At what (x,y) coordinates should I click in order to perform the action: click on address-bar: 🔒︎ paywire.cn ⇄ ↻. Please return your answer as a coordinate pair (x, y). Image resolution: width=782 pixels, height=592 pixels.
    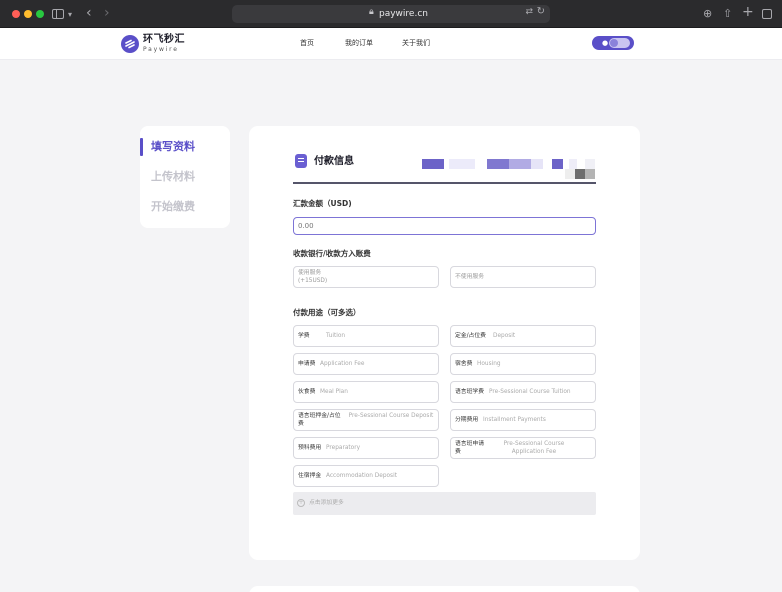
    Looking at the image, I should click on (391, 14).